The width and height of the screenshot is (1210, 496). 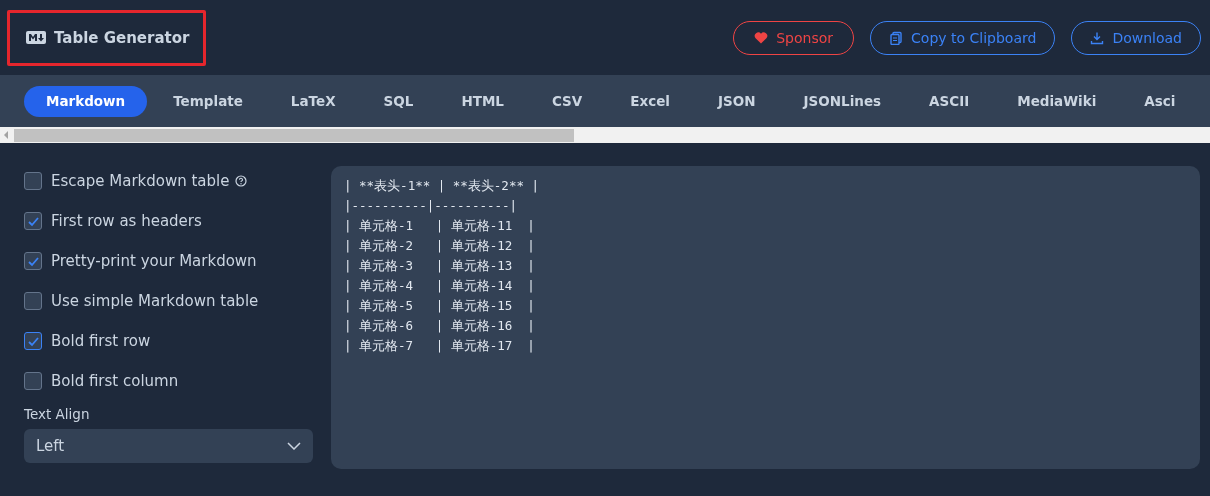 What do you see at coordinates (650, 101) in the screenshot?
I see `format-tab: Excel` at bounding box center [650, 101].